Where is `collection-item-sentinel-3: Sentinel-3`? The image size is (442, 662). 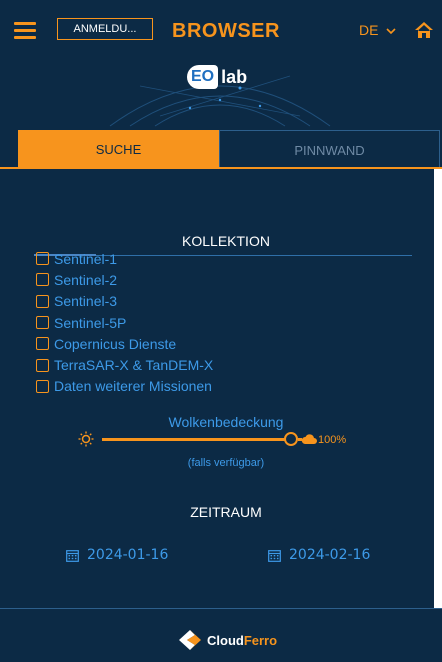
collection-item-sentinel-3: Sentinel-3 is located at coordinates (186, 301).